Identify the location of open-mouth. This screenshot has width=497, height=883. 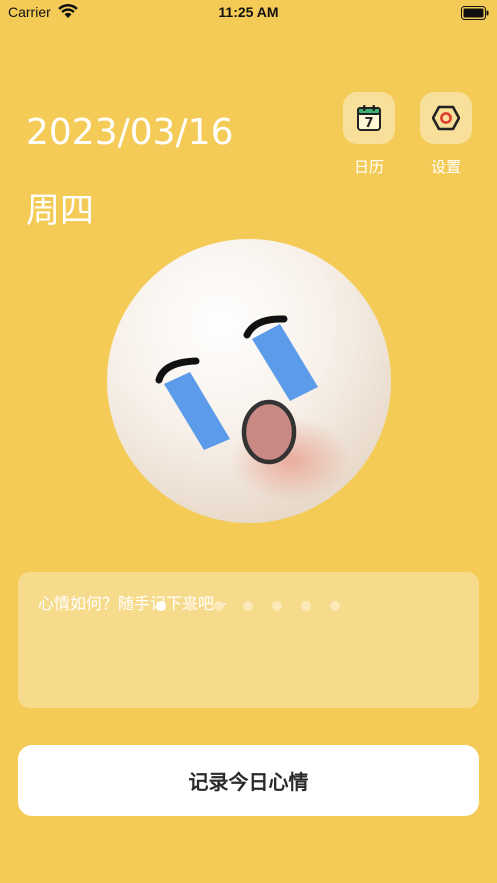
(269, 432).